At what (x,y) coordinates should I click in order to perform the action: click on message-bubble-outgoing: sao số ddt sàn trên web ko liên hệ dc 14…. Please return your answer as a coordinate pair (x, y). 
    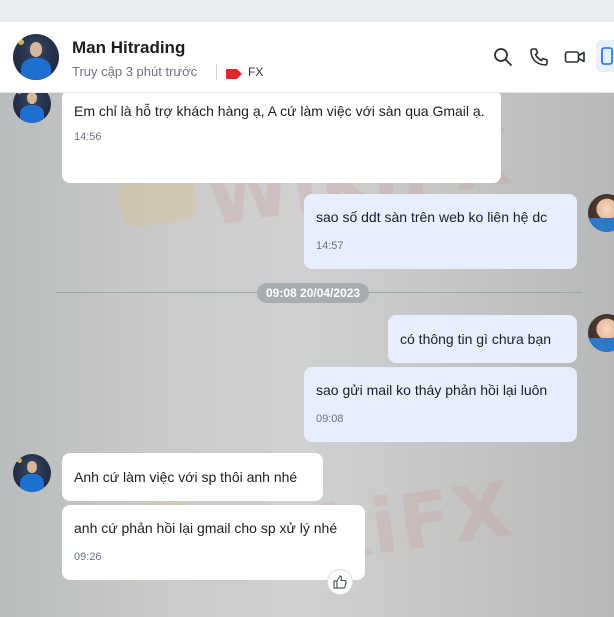
    Looking at the image, I should click on (440, 231).